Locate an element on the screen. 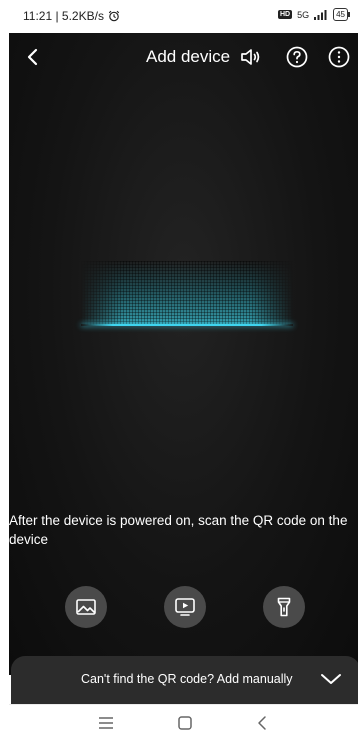 The image size is (358, 740). help-icon is located at coordinates (297, 57).